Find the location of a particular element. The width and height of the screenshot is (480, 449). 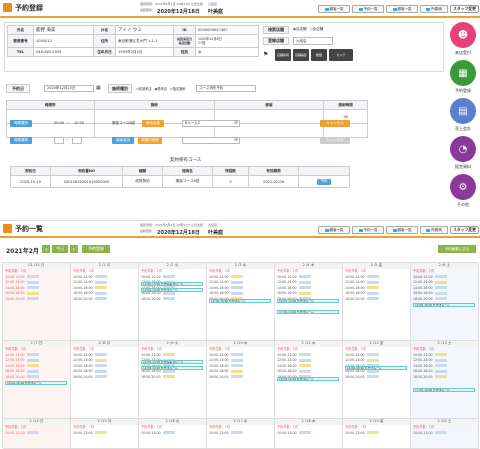

edit-period-button: 期間内登録 is located at coordinates (150, 140).